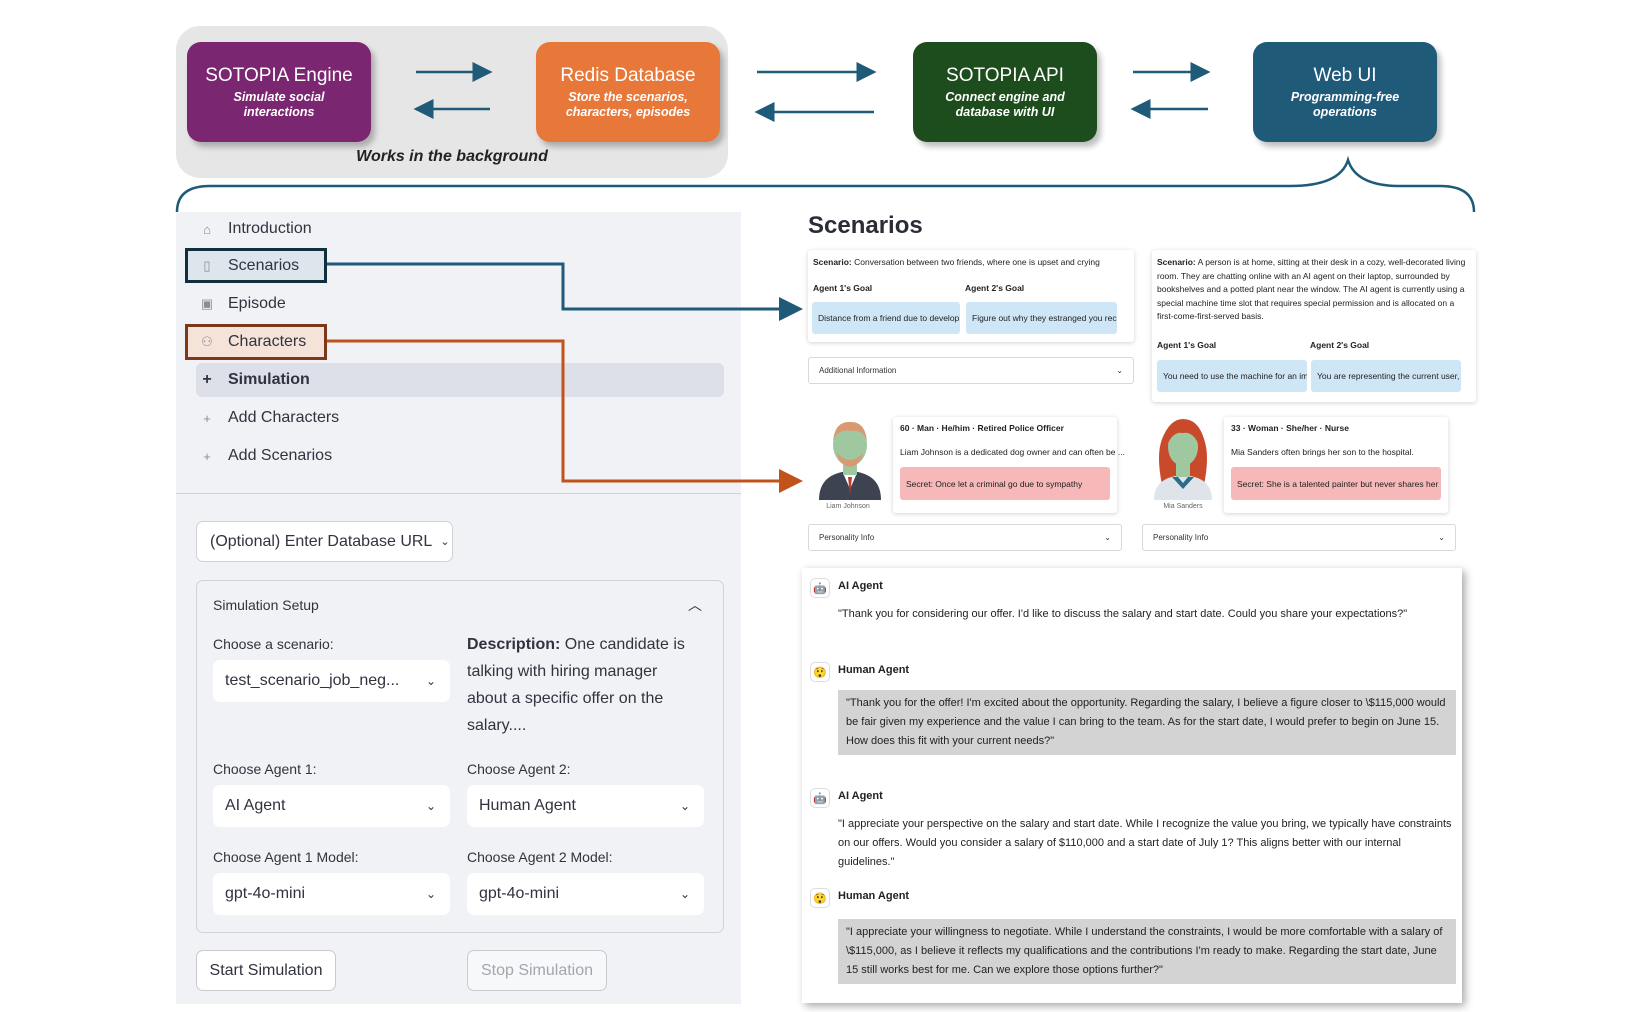 The height and width of the screenshot is (1012, 1630). What do you see at coordinates (695, 605) in the screenshot?
I see `chevron-up-icon: ︿` at bounding box center [695, 605].